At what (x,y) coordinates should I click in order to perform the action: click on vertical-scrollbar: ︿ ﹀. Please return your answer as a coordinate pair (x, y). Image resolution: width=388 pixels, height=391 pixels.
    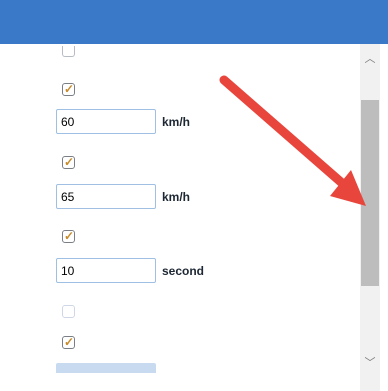
    Looking at the image, I should click on (370, 217).